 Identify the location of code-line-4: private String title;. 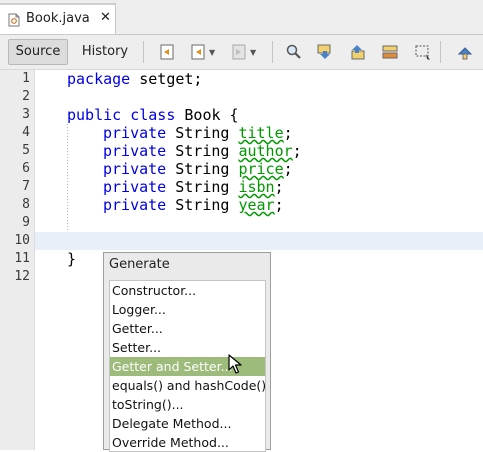
(198, 133).